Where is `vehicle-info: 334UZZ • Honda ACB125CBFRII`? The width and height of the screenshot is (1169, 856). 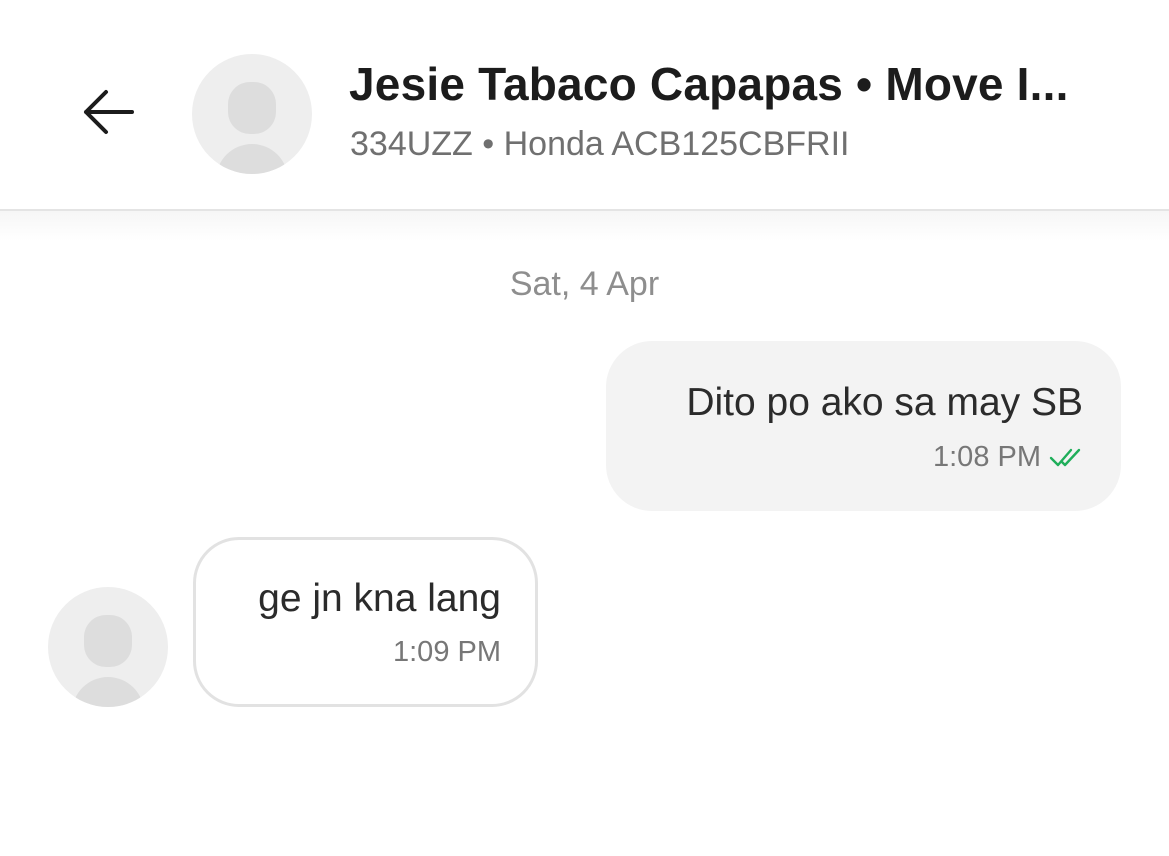
vehicle-info: 334UZZ • Honda ACB125CBFRII is located at coordinates (600, 144).